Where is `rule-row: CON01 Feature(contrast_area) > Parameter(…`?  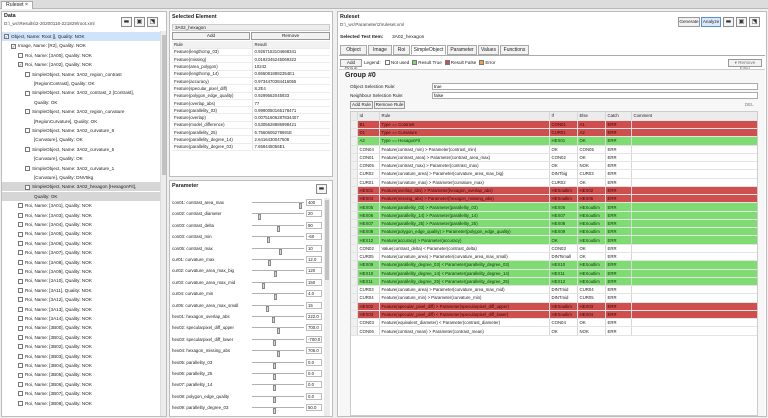
rule-row: CON01 Feature(contrast_area) > Parameter(… is located at coordinates (554, 158).